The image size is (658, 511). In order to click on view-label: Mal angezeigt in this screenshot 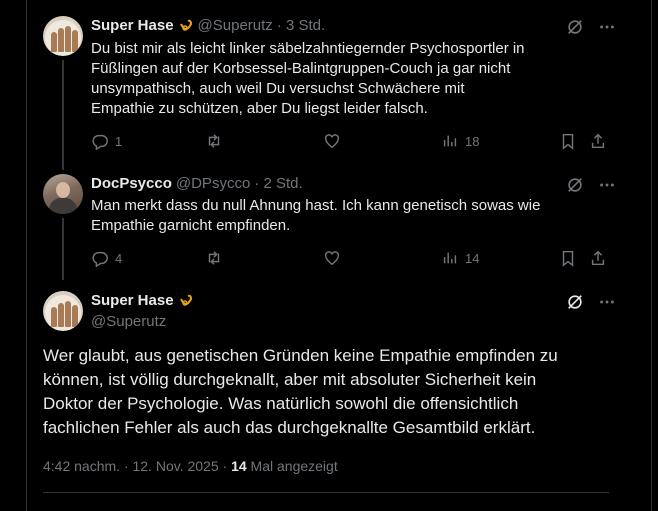, I will do `click(292, 466)`.